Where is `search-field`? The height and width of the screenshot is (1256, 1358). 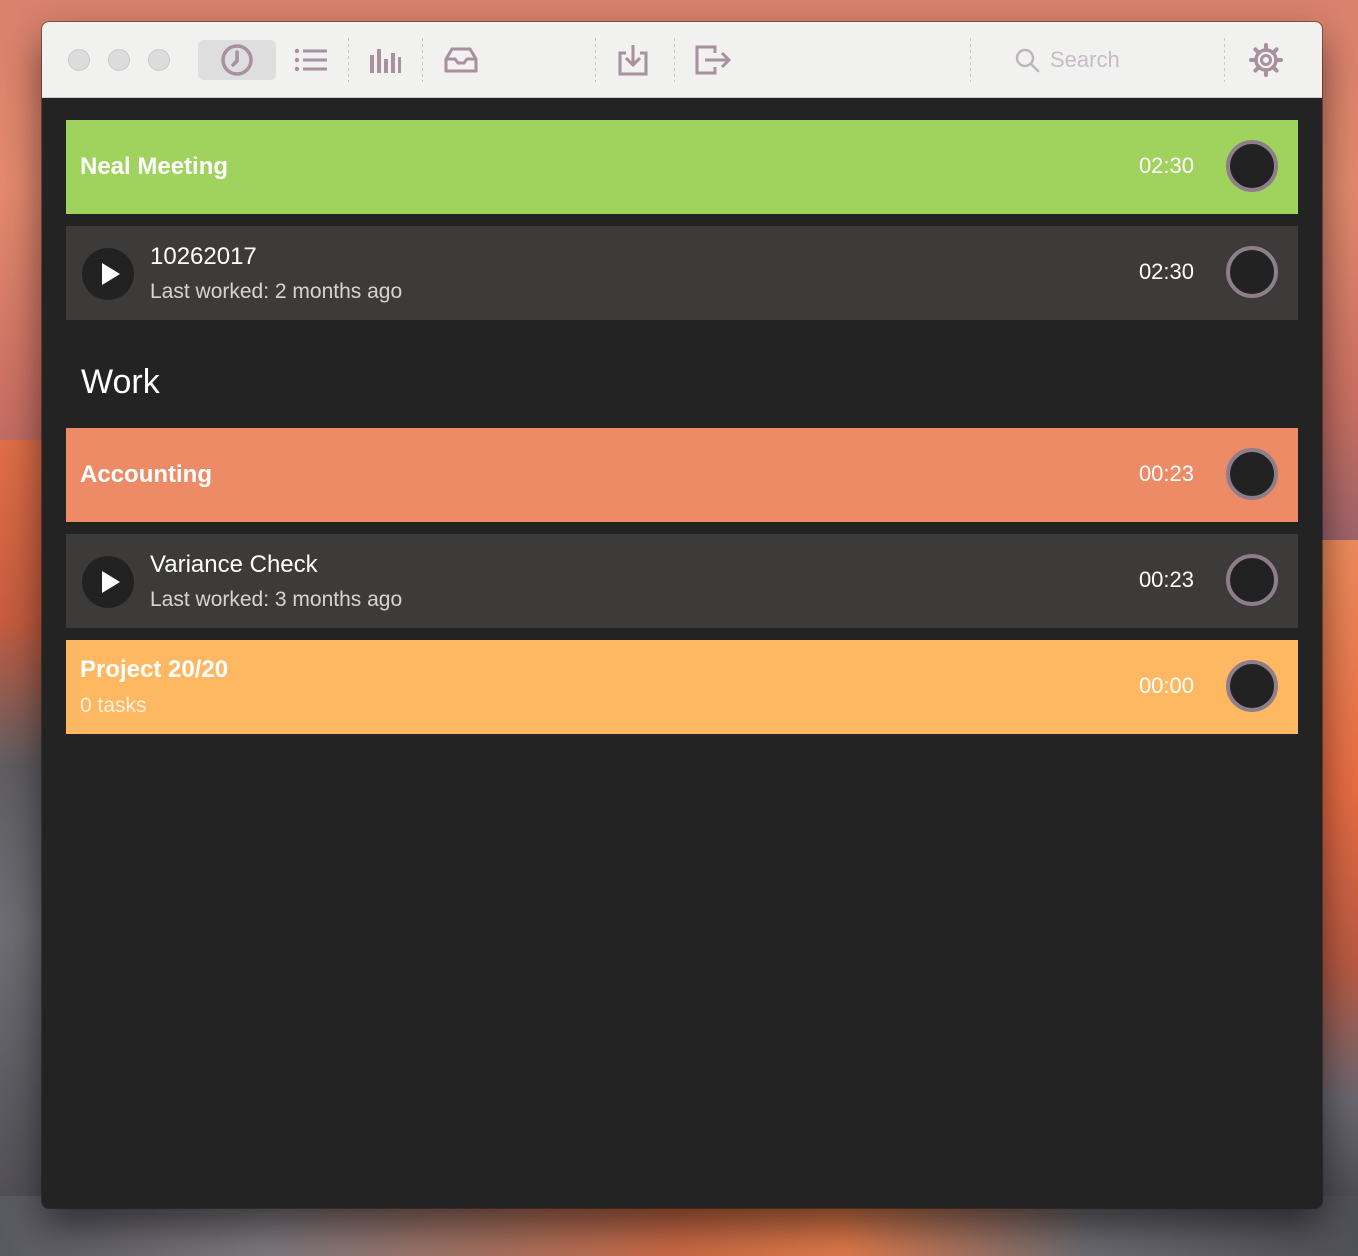 search-field is located at coordinates (1127, 60).